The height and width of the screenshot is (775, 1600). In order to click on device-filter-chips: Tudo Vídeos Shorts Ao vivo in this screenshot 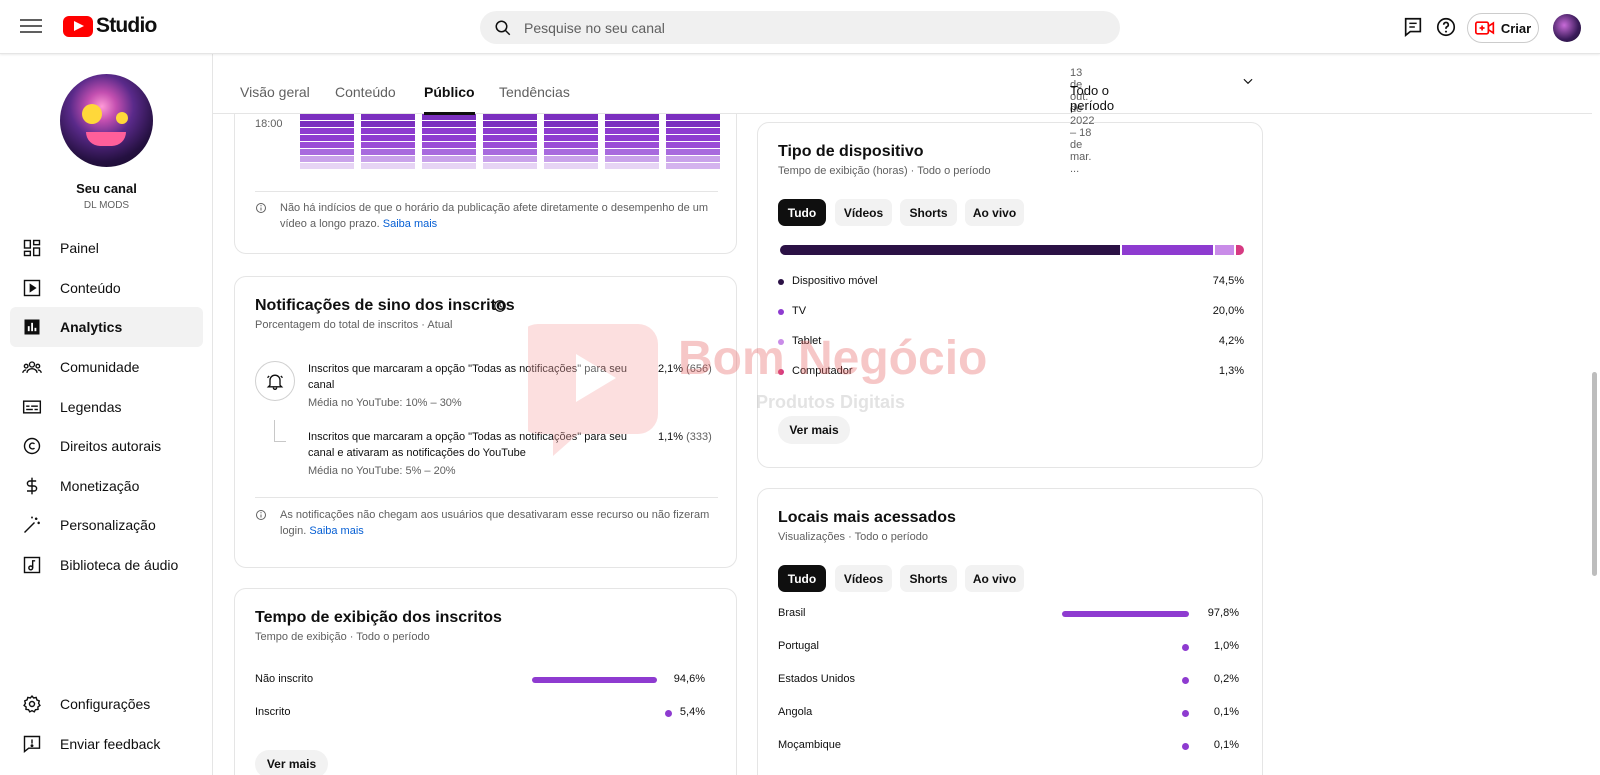, I will do `click(908, 212)`.